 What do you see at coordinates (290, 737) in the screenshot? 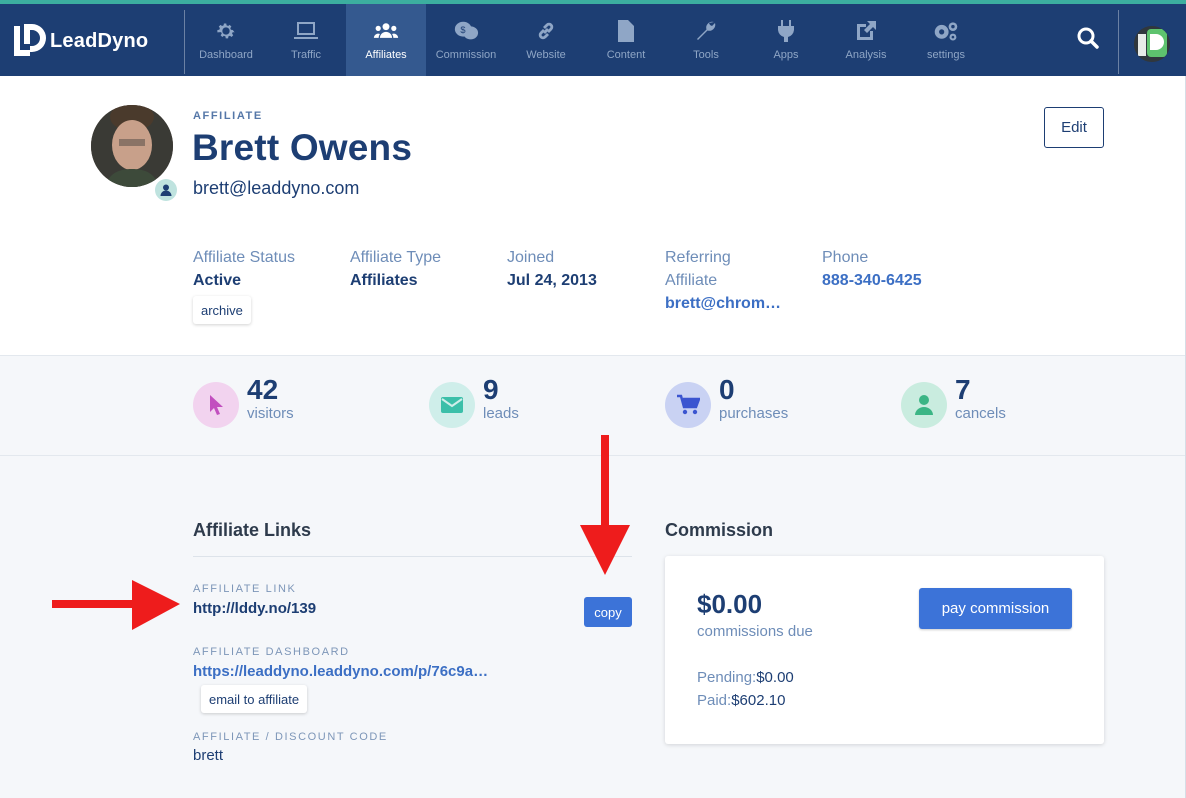
I see `discount-code-label: AFFILIATE / DISCOUNT CODE` at bounding box center [290, 737].